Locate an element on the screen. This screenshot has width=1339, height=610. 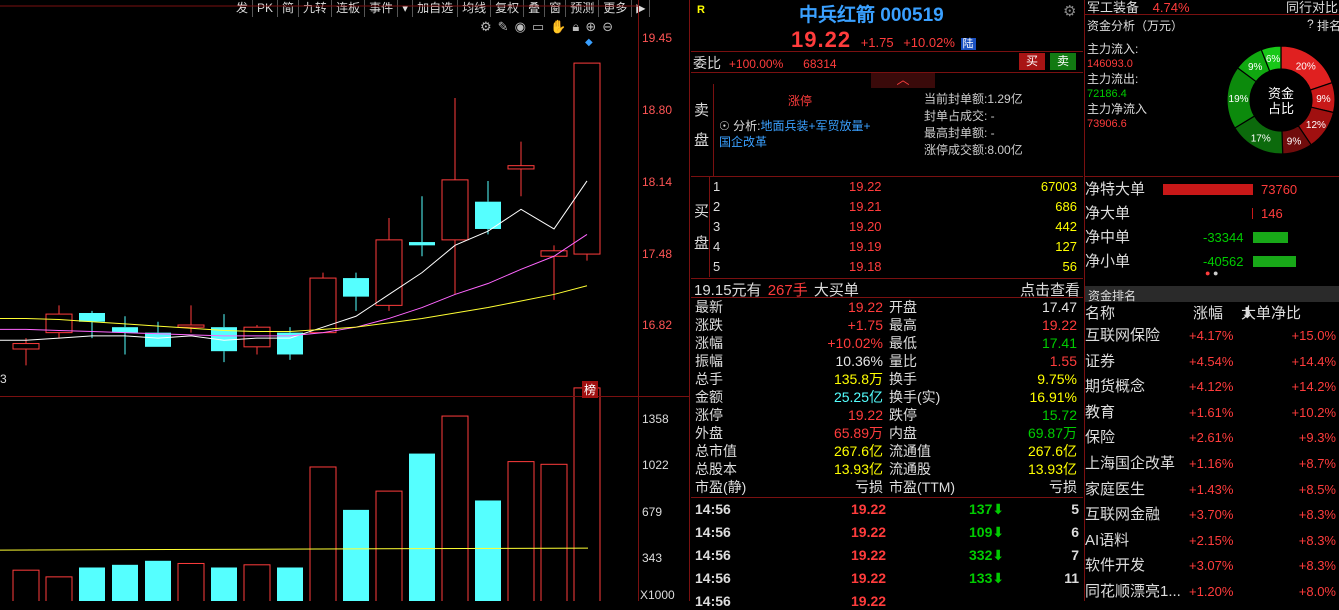
rank-change: +4.54% is located at coordinates (1211, 361).